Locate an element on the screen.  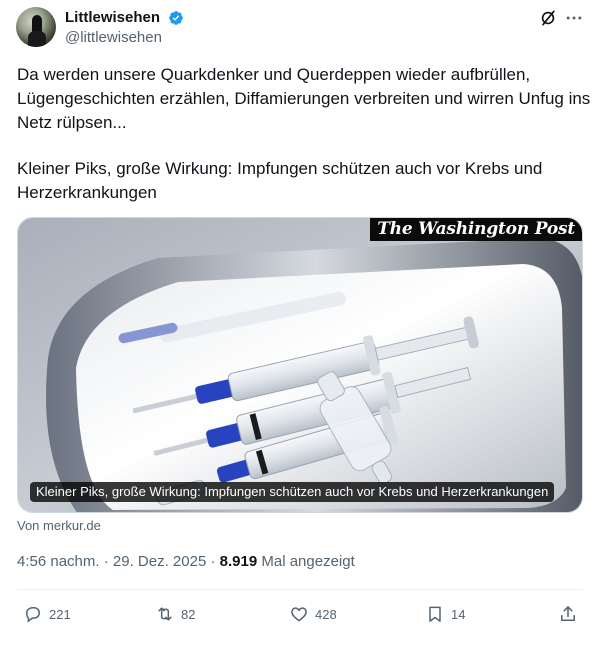
share-button is located at coordinates (571, 614).